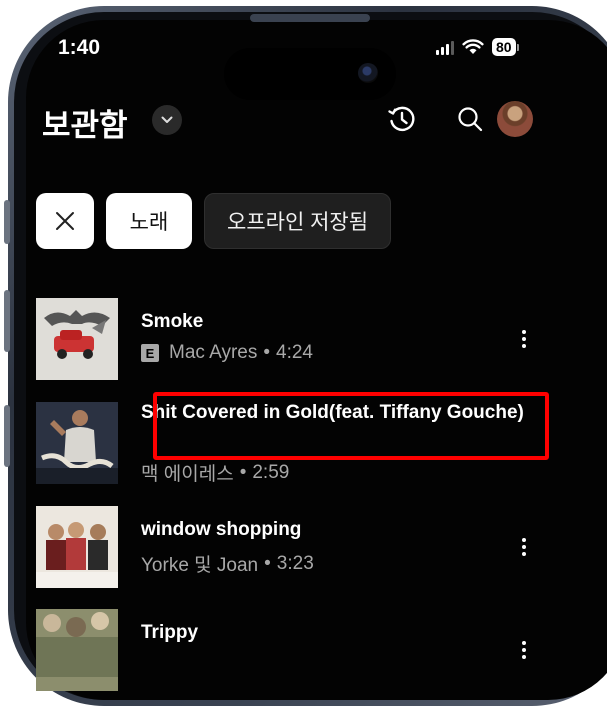 This screenshot has width=607, height=706. What do you see at coordinates (306, 548) in the screenshot?
I see `song-item: window shopping Yorke 및 Joan • 3:23` at bounding box center [306, 548].